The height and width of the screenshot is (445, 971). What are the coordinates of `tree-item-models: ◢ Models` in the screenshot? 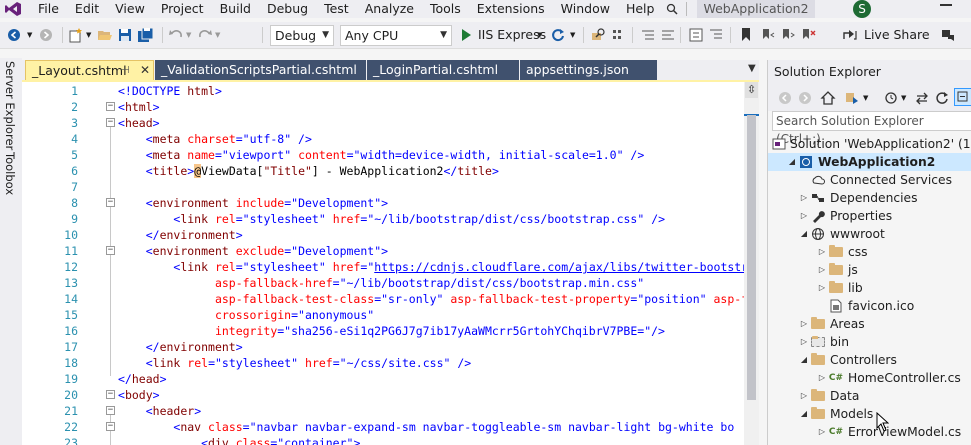 It's located at (835, 414).